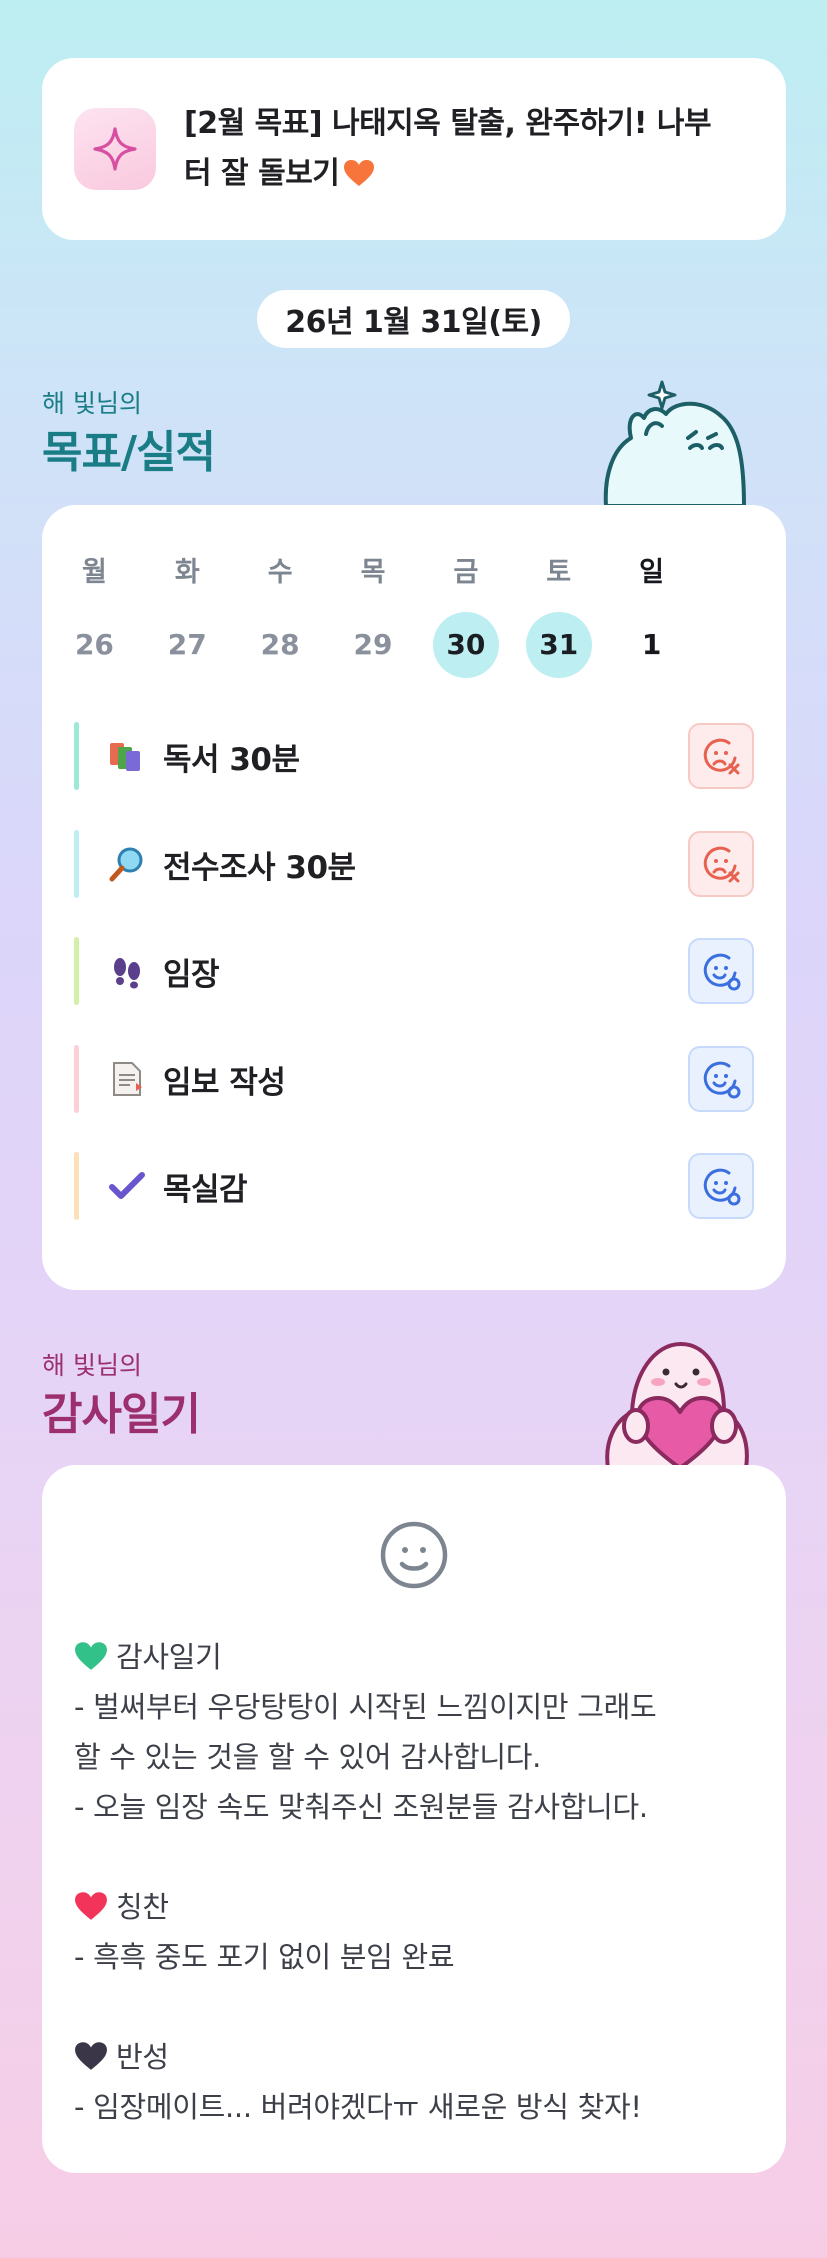  Describe the element at coordinates (187, 572) in the screenshot. I see `weekday-tue: 화` at that location.